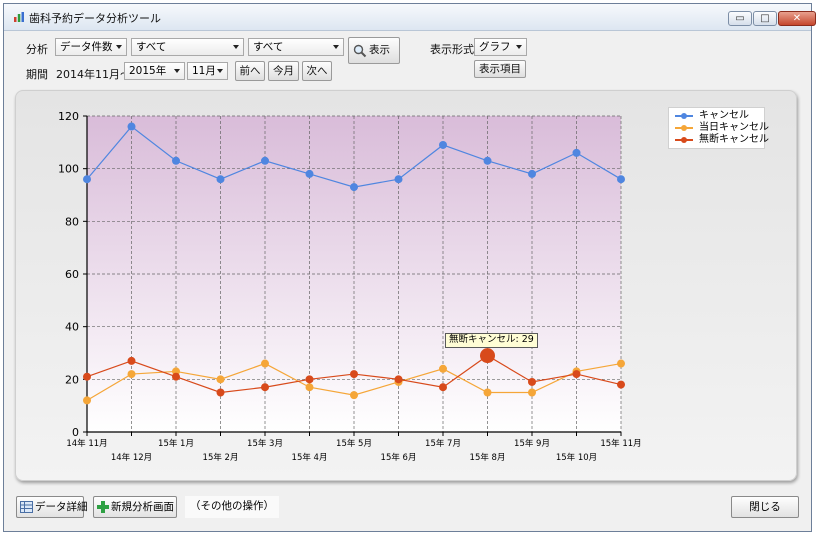  What do you see at coordinates (576, 457) in the screenshot?
I see `x-tick-label: 15年 10月` at bounding box center [576, 457].